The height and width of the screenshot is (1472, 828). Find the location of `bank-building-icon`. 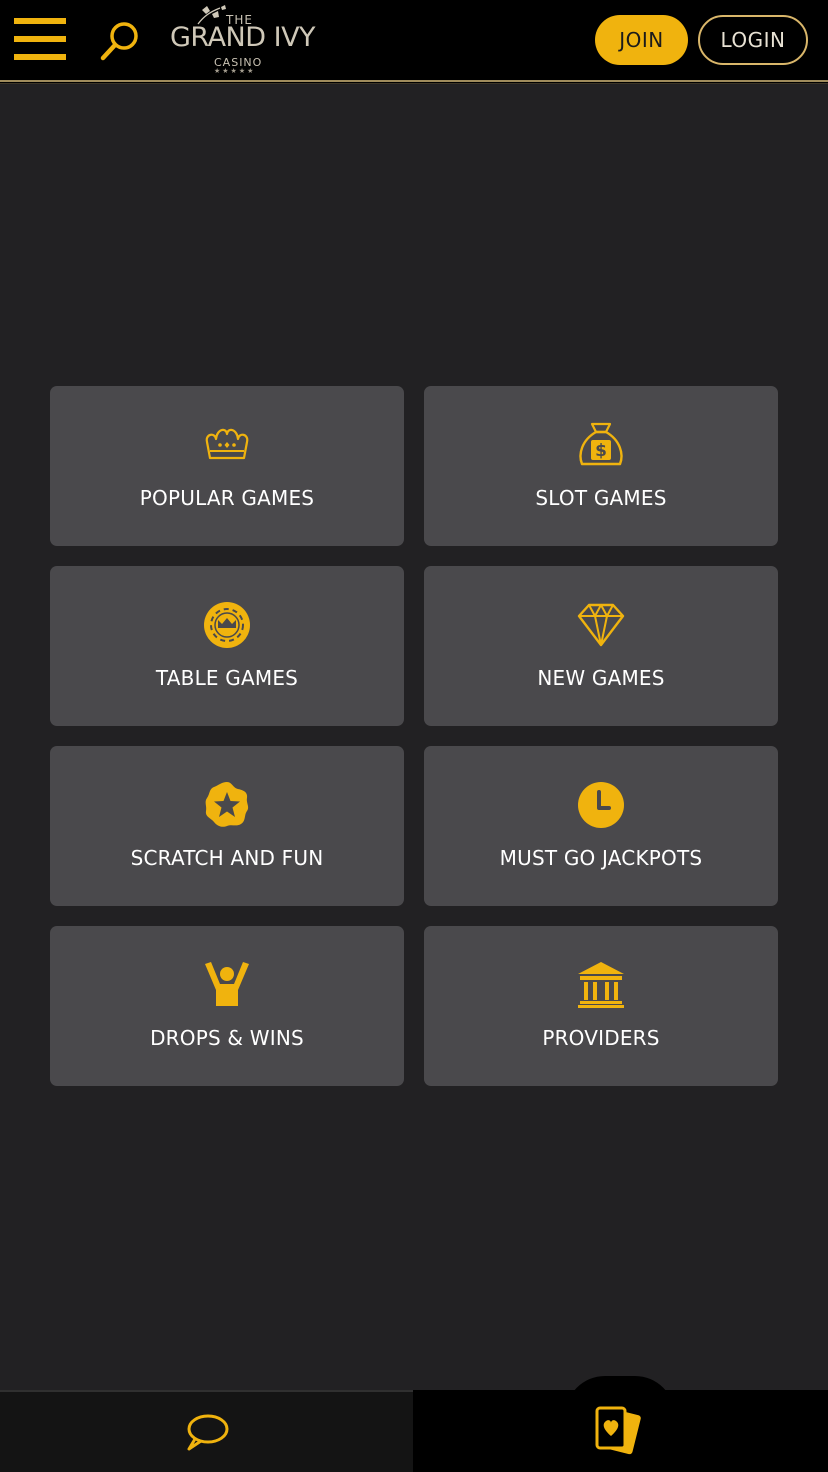

bank-building-icon is located at coordinates (601, 985).